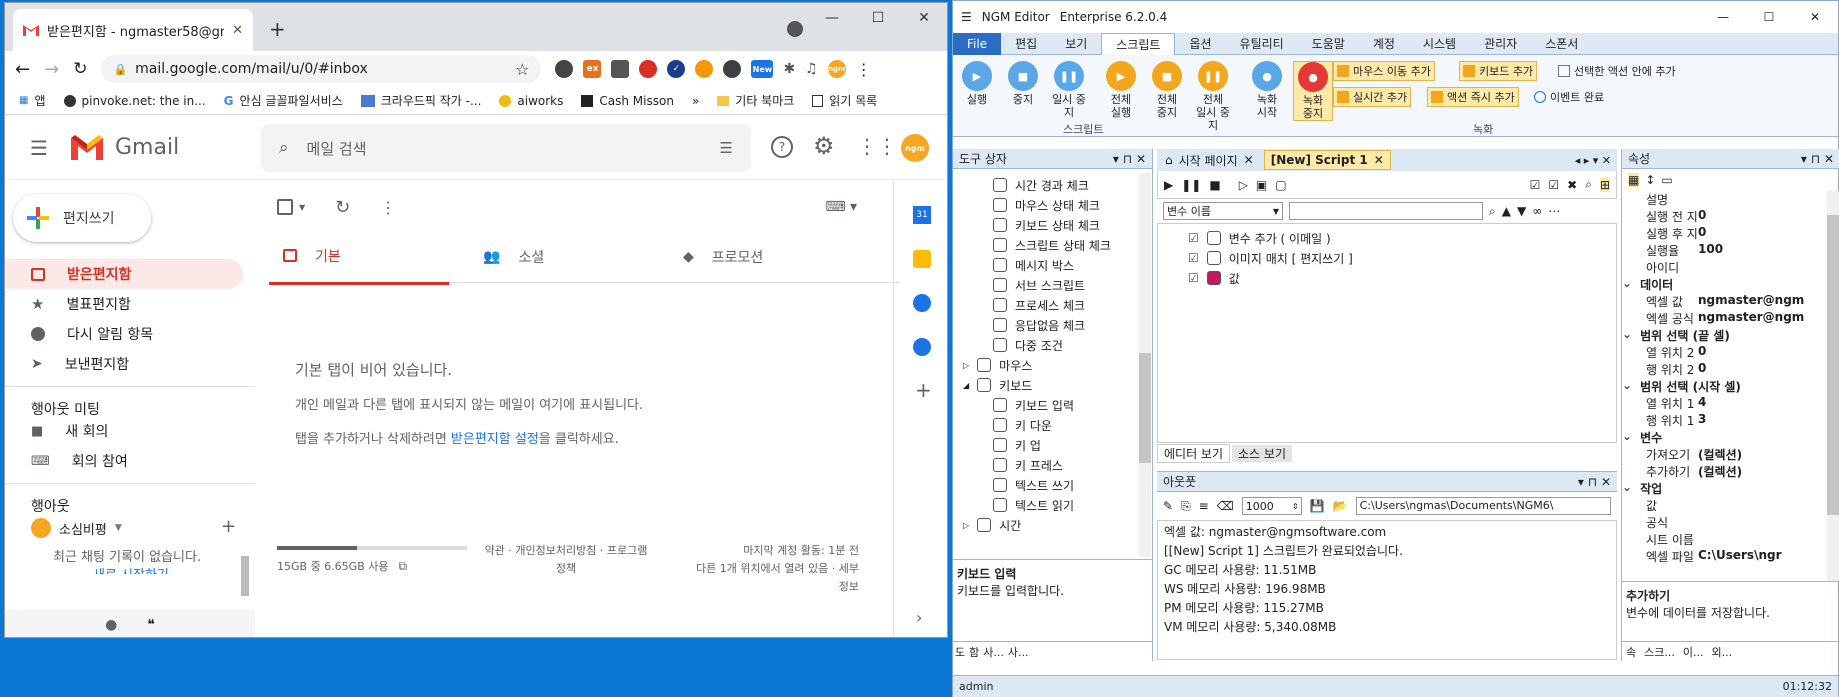 The width and height of the screenshot is (1839, 697). What do you see at coordinates (1168, 185) in the screenshot?
I see `play-icon: ▶` at bounding box center [1168, 185].